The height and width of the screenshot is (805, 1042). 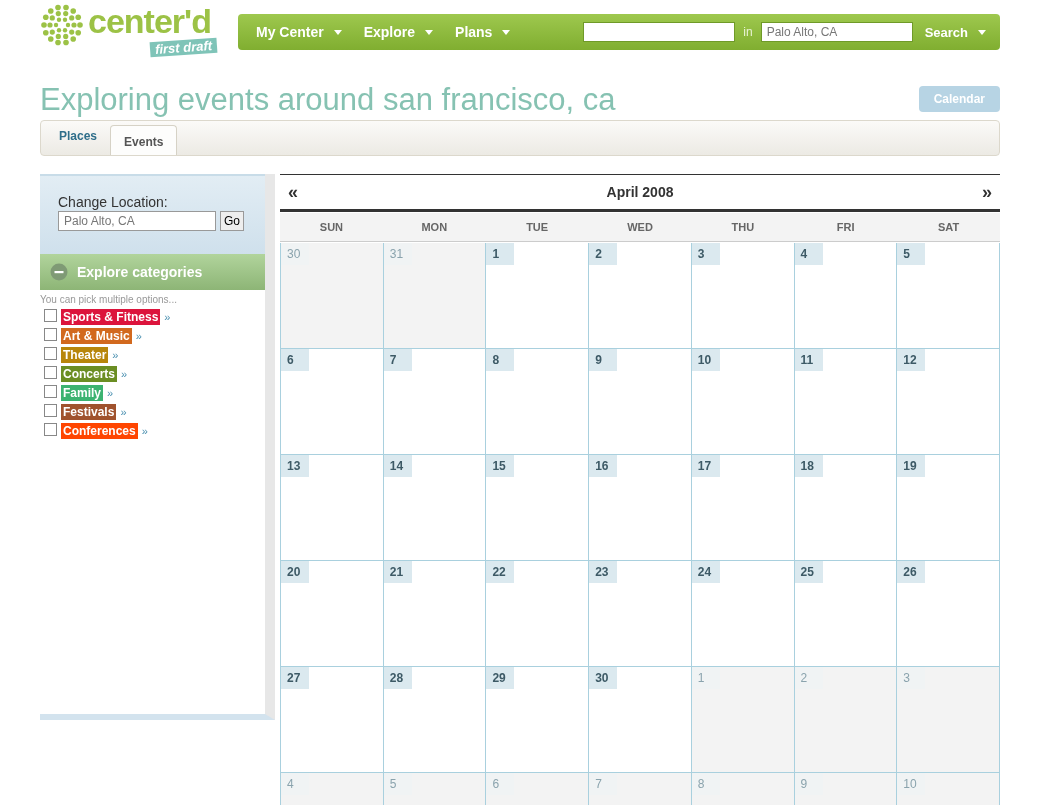 What do you see at coordinates (603, 466) in the screenshot?
I see `day-number: 16` at bounding box center [603, 466].